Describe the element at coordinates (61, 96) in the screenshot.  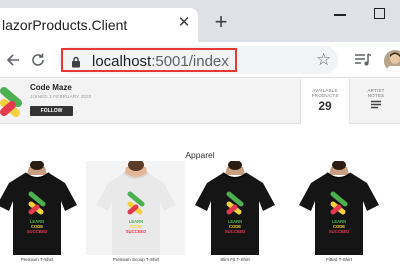
I see `joined-date: JOINED 1 FEBRUARY 2020` at that location.